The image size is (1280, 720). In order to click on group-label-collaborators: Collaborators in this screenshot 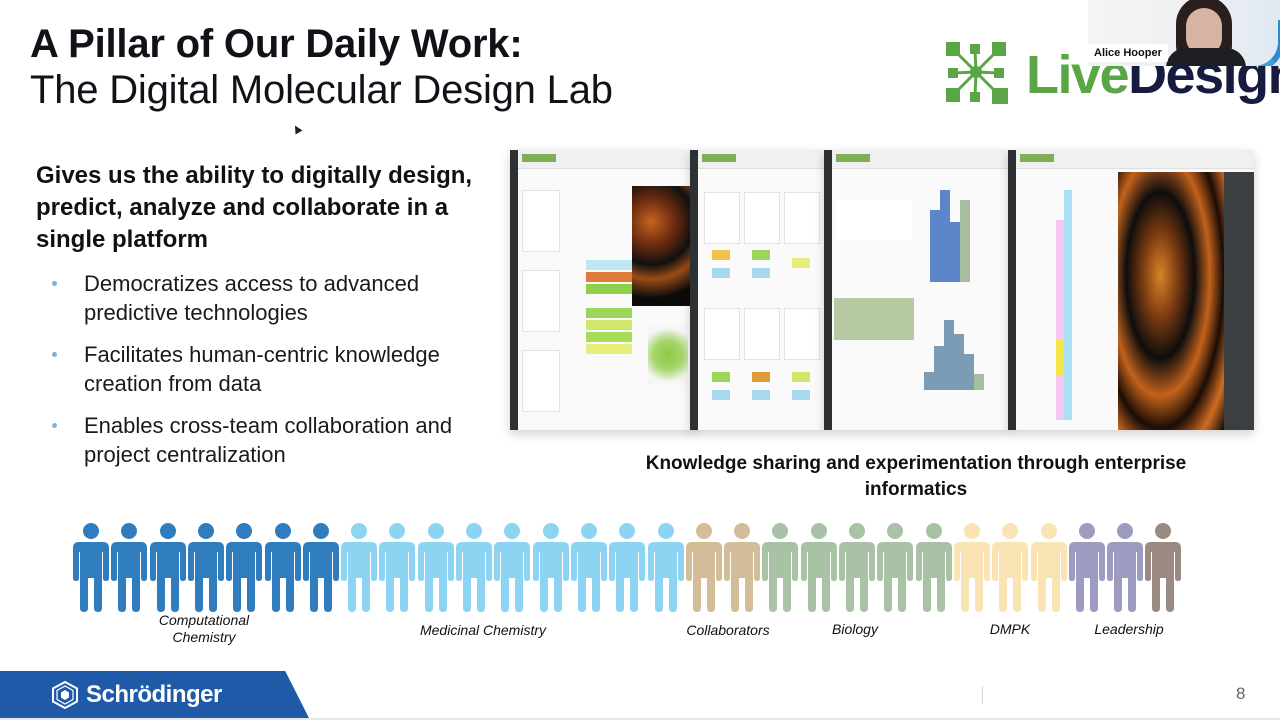, I will do `click(728, 630)`.